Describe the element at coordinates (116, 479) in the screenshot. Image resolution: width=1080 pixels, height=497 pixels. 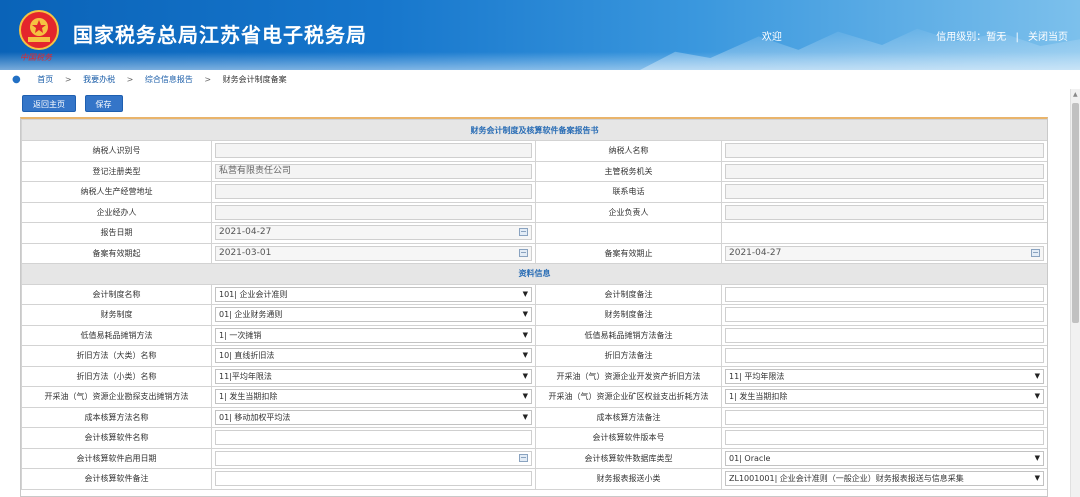
I see `field-label: 会计核算软件备注` at that location.